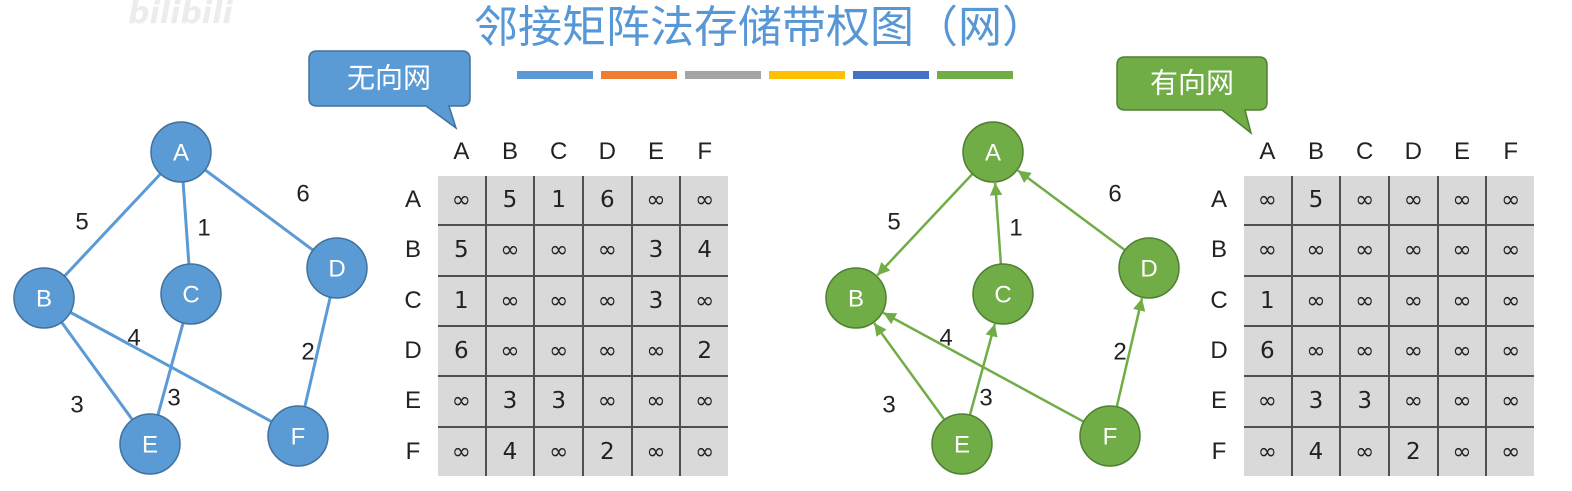 The image size is (1572, 491). What do you see at coordinates (996, 223) in the screenshot?
I see `directed-edge-C-to-A` at bounding box center [996, 223].